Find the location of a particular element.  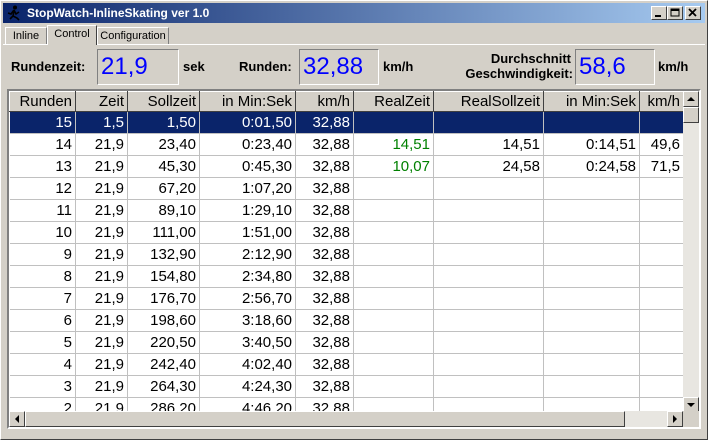

table-cell: 2:34,80 is located at coordinates (247, 276).